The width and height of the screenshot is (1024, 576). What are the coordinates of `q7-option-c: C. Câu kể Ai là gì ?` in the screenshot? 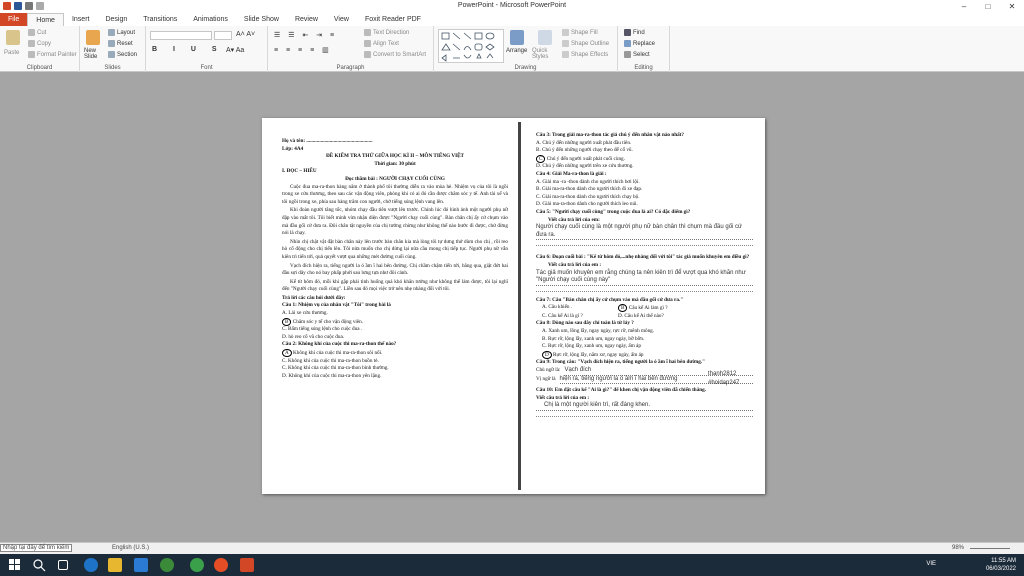 It's located at (562, 315).